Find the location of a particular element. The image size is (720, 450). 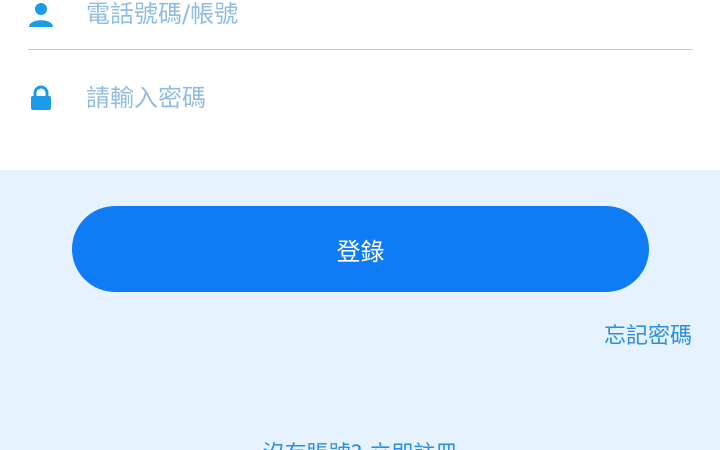

register-link: 沒有賬號? 立即註冊 is located at coordinates (360, 443).